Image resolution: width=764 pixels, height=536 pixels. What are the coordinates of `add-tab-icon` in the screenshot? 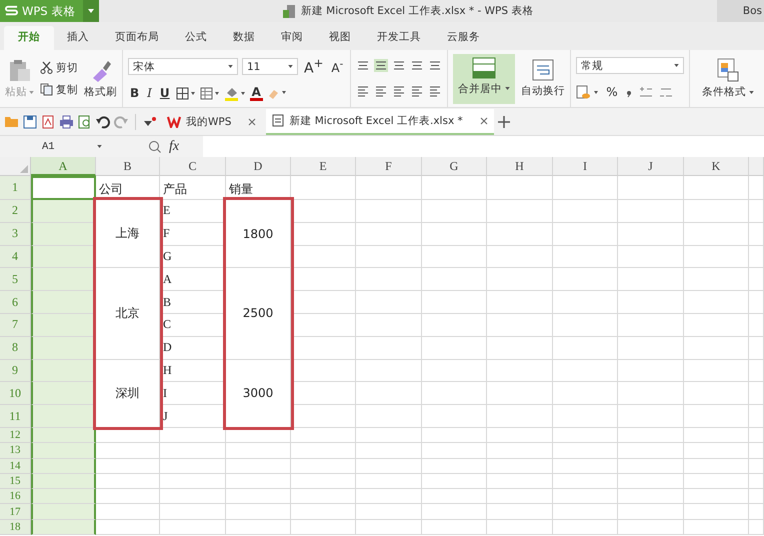 It's located at (504, 122).